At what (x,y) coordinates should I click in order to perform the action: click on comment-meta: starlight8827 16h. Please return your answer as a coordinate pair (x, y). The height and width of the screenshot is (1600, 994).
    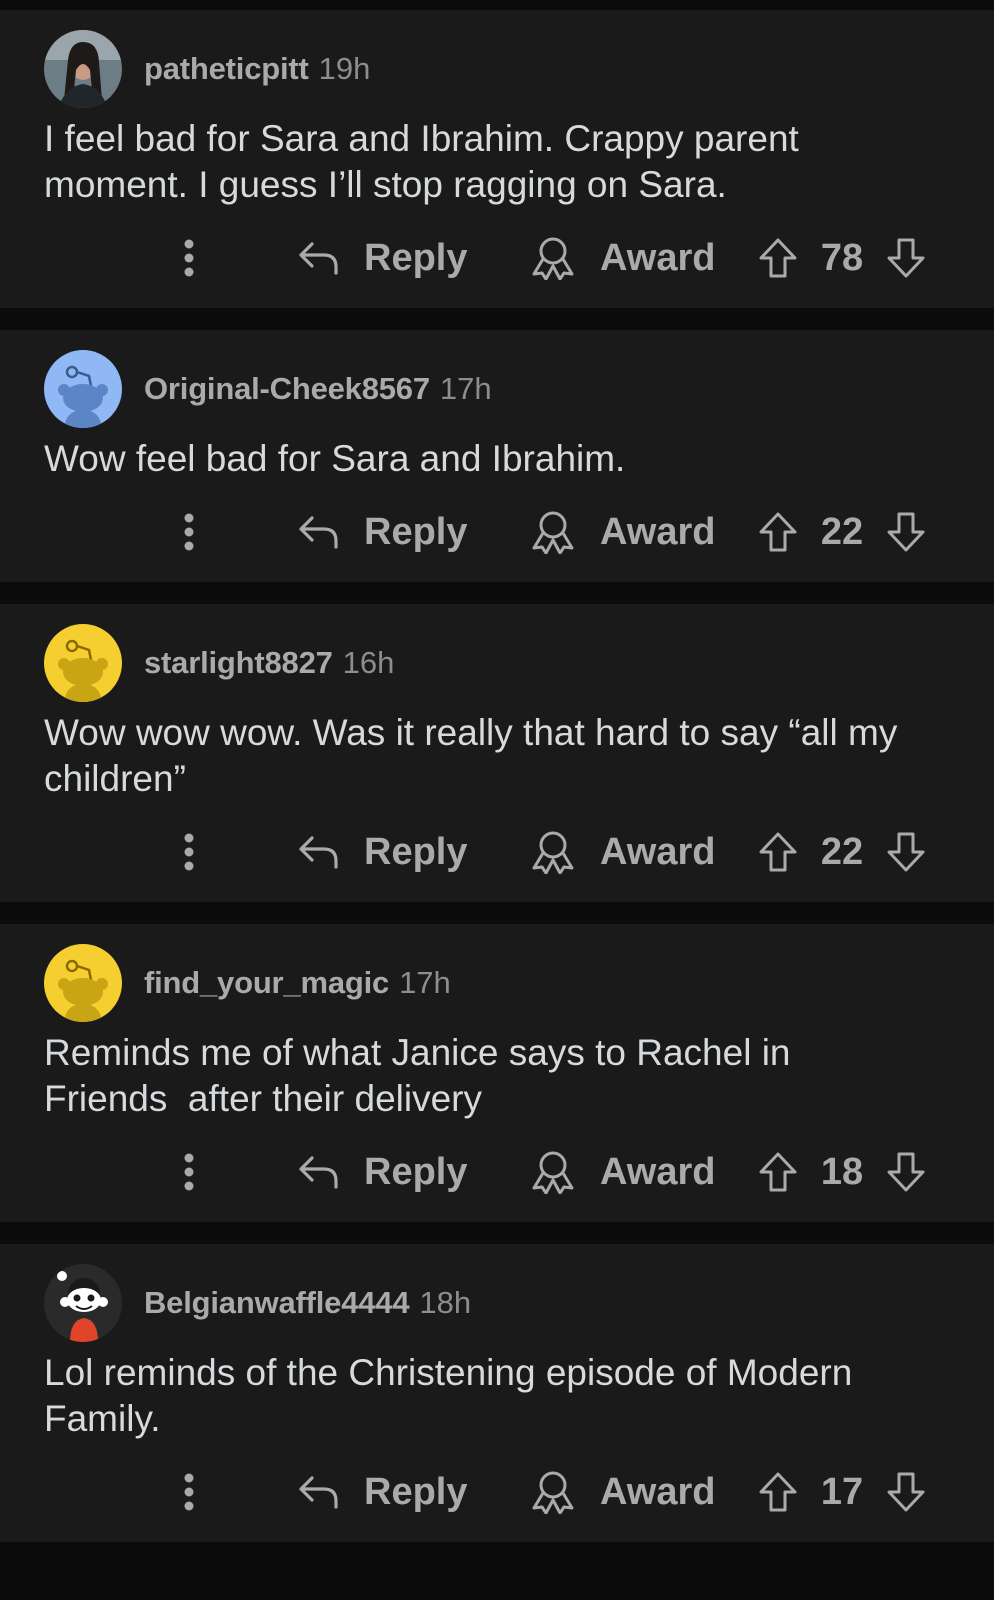
    Looking at the image, I should click on (497, 653).